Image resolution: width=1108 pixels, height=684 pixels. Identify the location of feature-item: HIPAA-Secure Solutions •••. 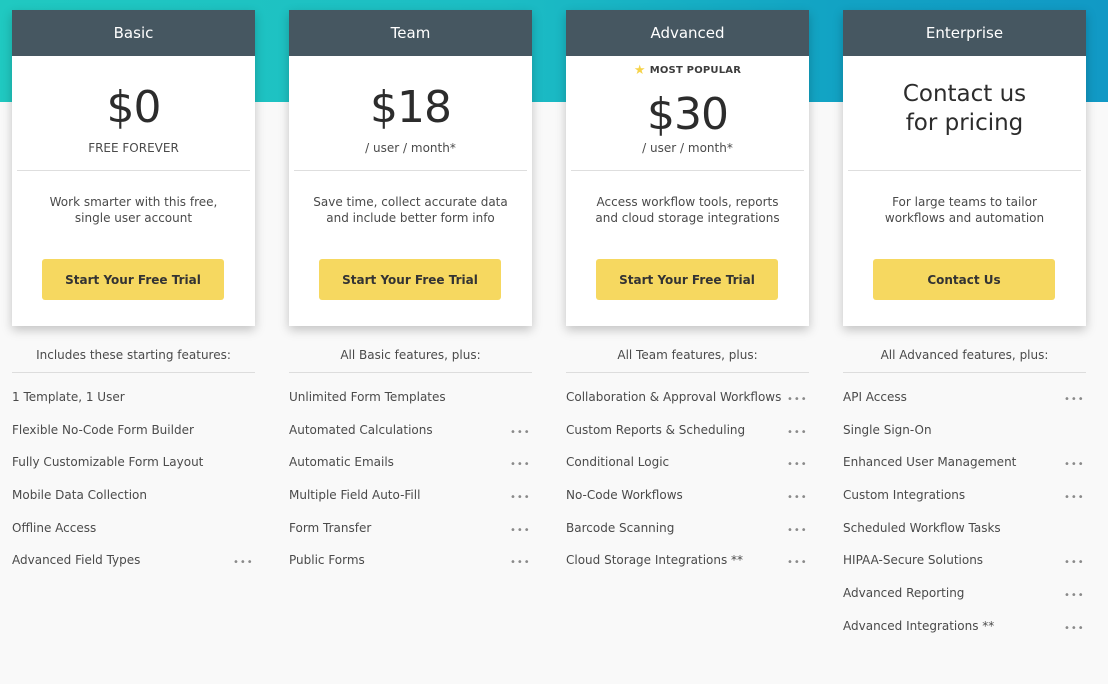
(964, 568).